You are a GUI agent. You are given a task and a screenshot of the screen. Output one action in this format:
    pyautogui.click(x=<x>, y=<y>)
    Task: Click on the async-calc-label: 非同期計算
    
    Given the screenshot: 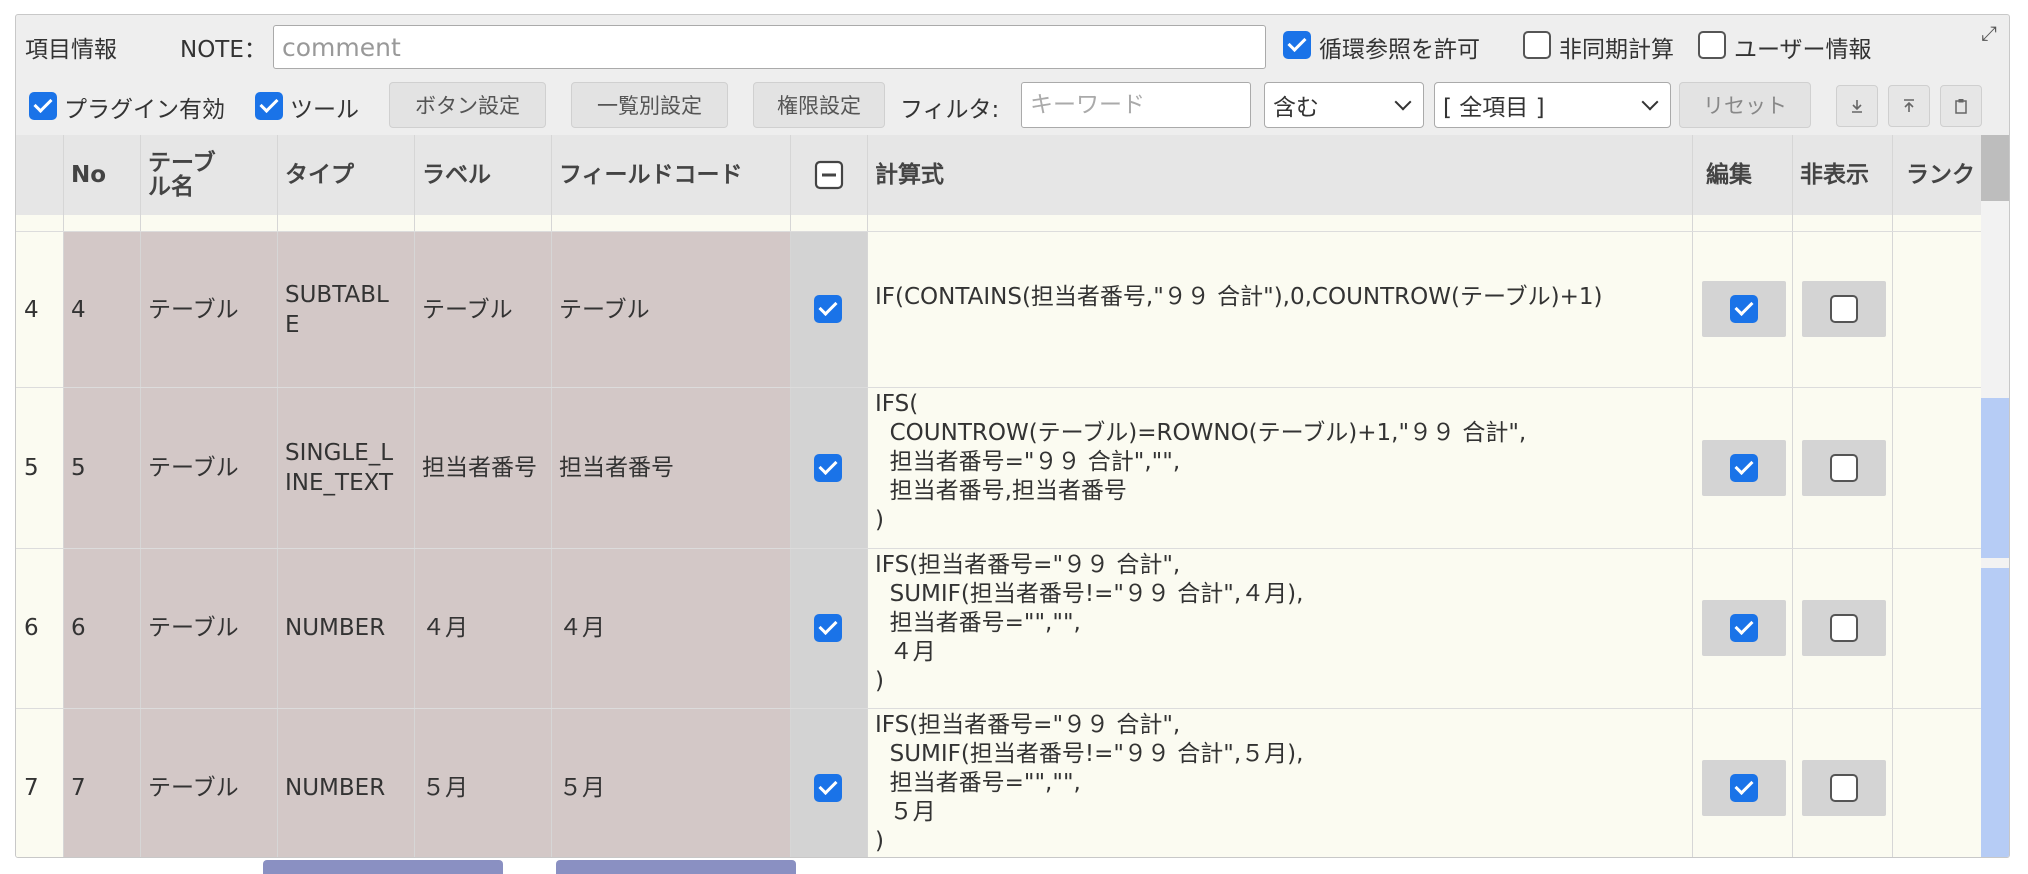 What is the action you would take?
    pyautogui.click(x=1616, y=50)
    